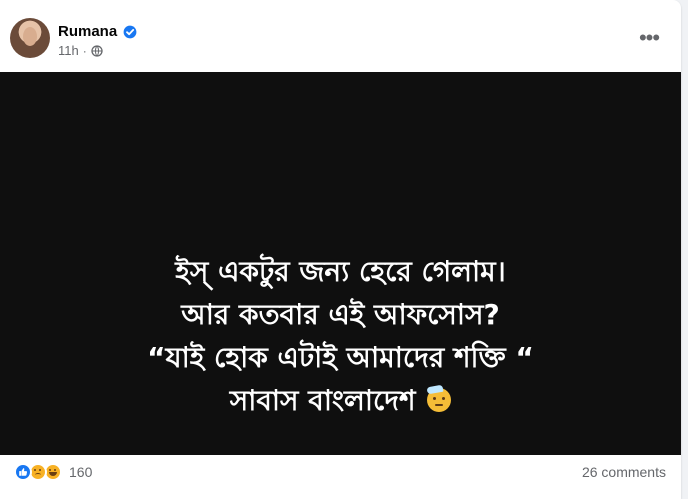 This screenshot has height=499, width=688. I want to click on like-icon, so click(23, 472).